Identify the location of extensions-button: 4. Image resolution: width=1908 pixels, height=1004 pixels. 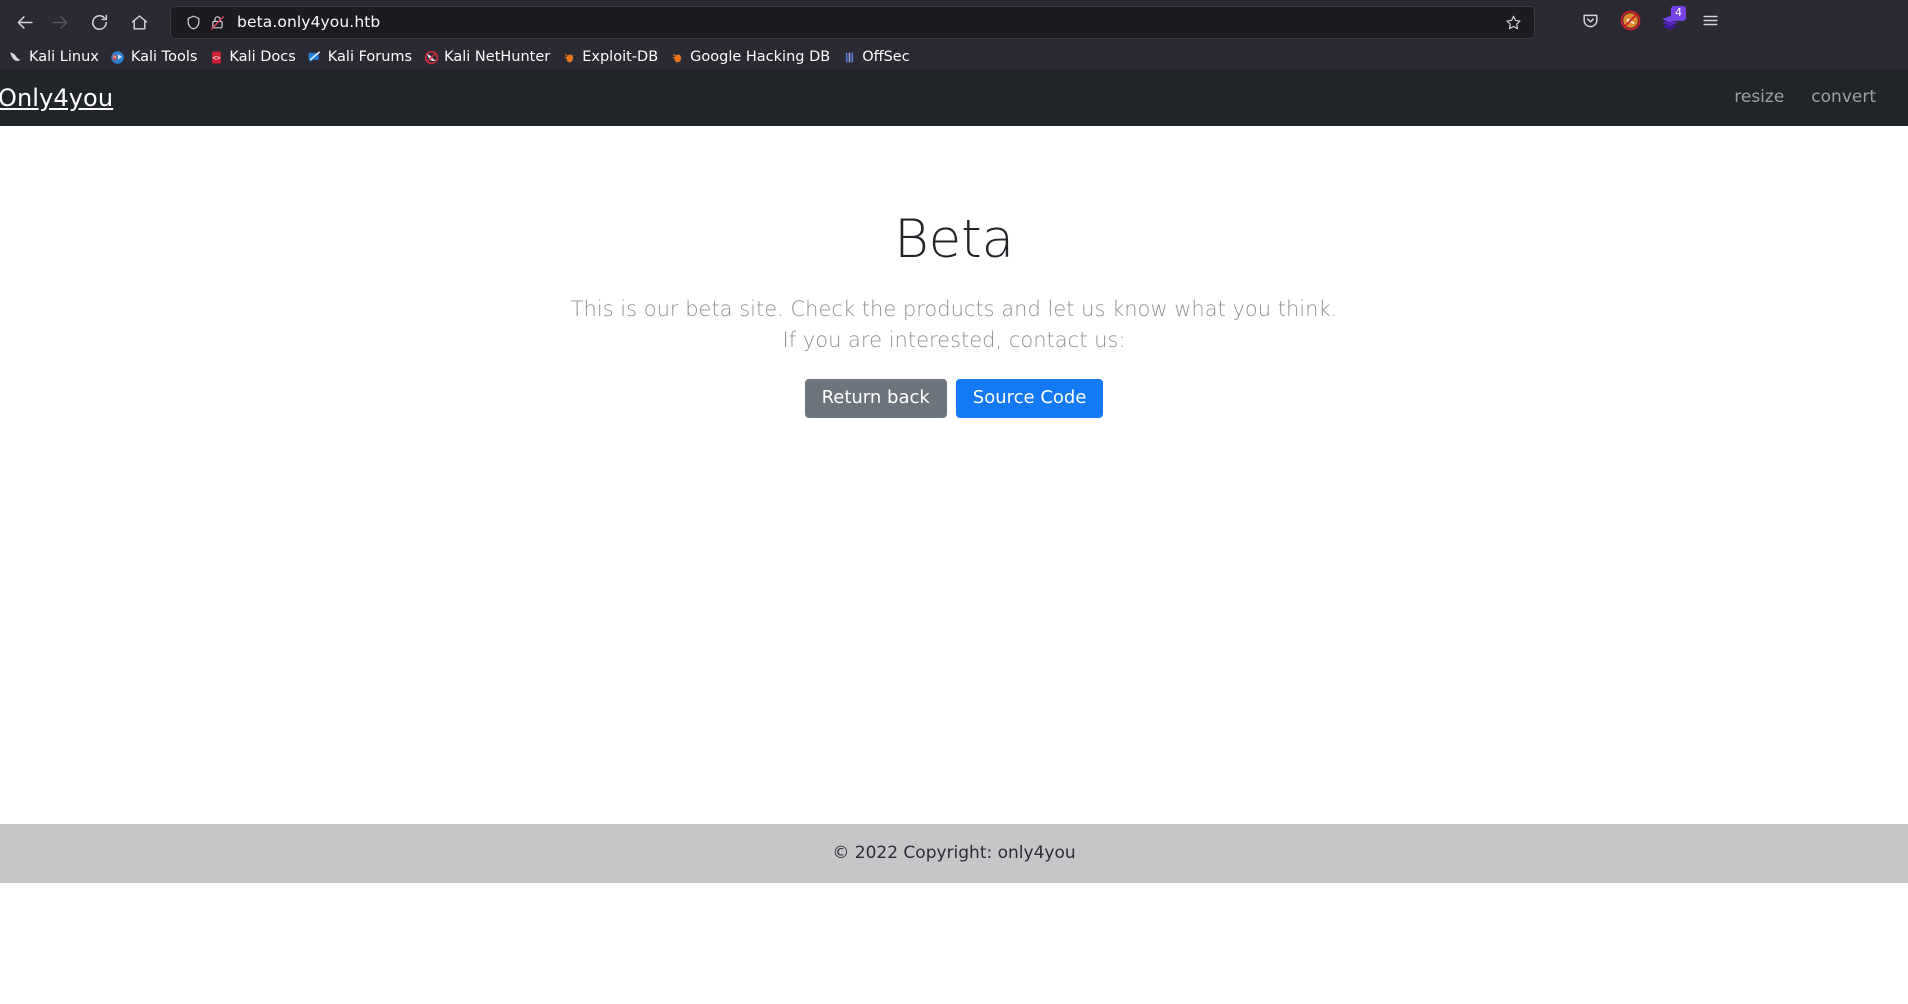
(1670, 22).